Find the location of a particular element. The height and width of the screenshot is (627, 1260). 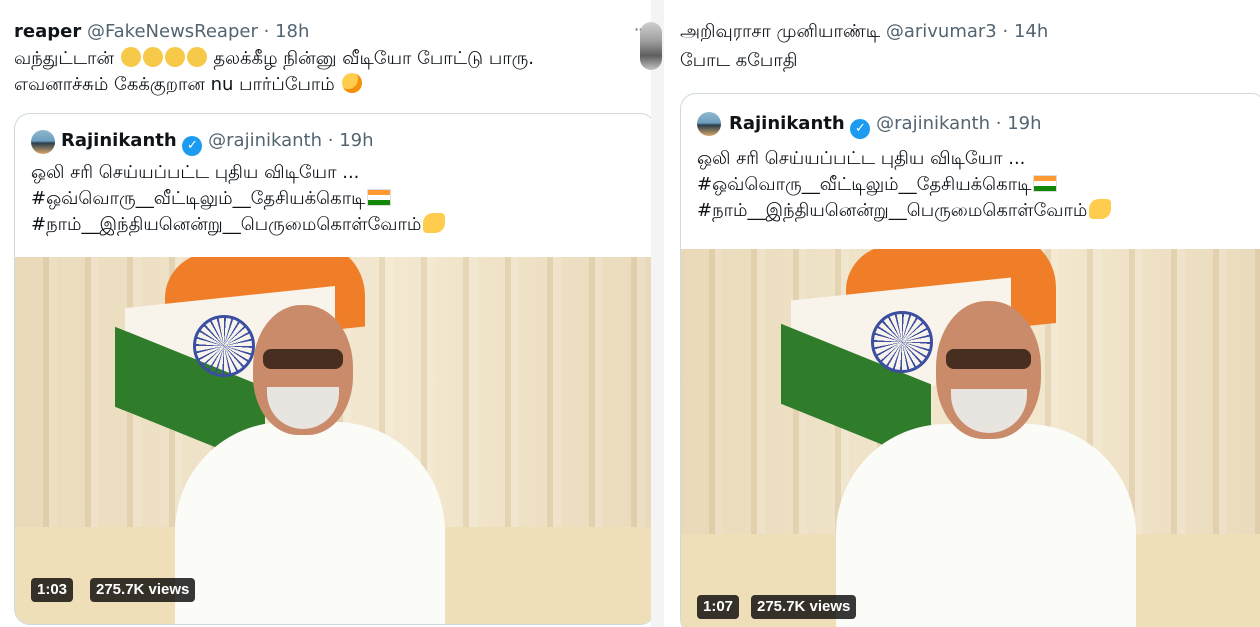

video-duration-badge: 1:07 is located at coordinates (718, 607).